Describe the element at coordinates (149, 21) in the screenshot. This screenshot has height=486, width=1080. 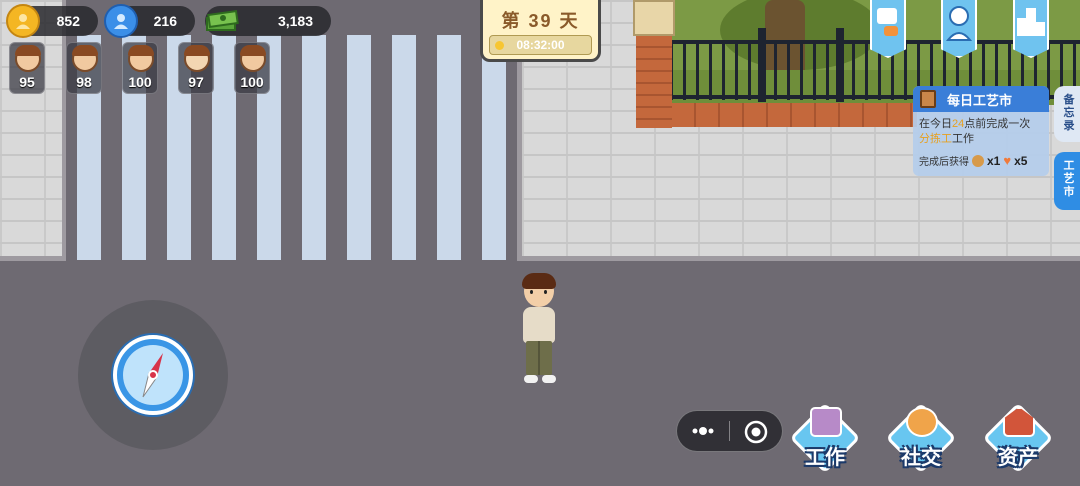
I see `people-counter: 216` at that location.